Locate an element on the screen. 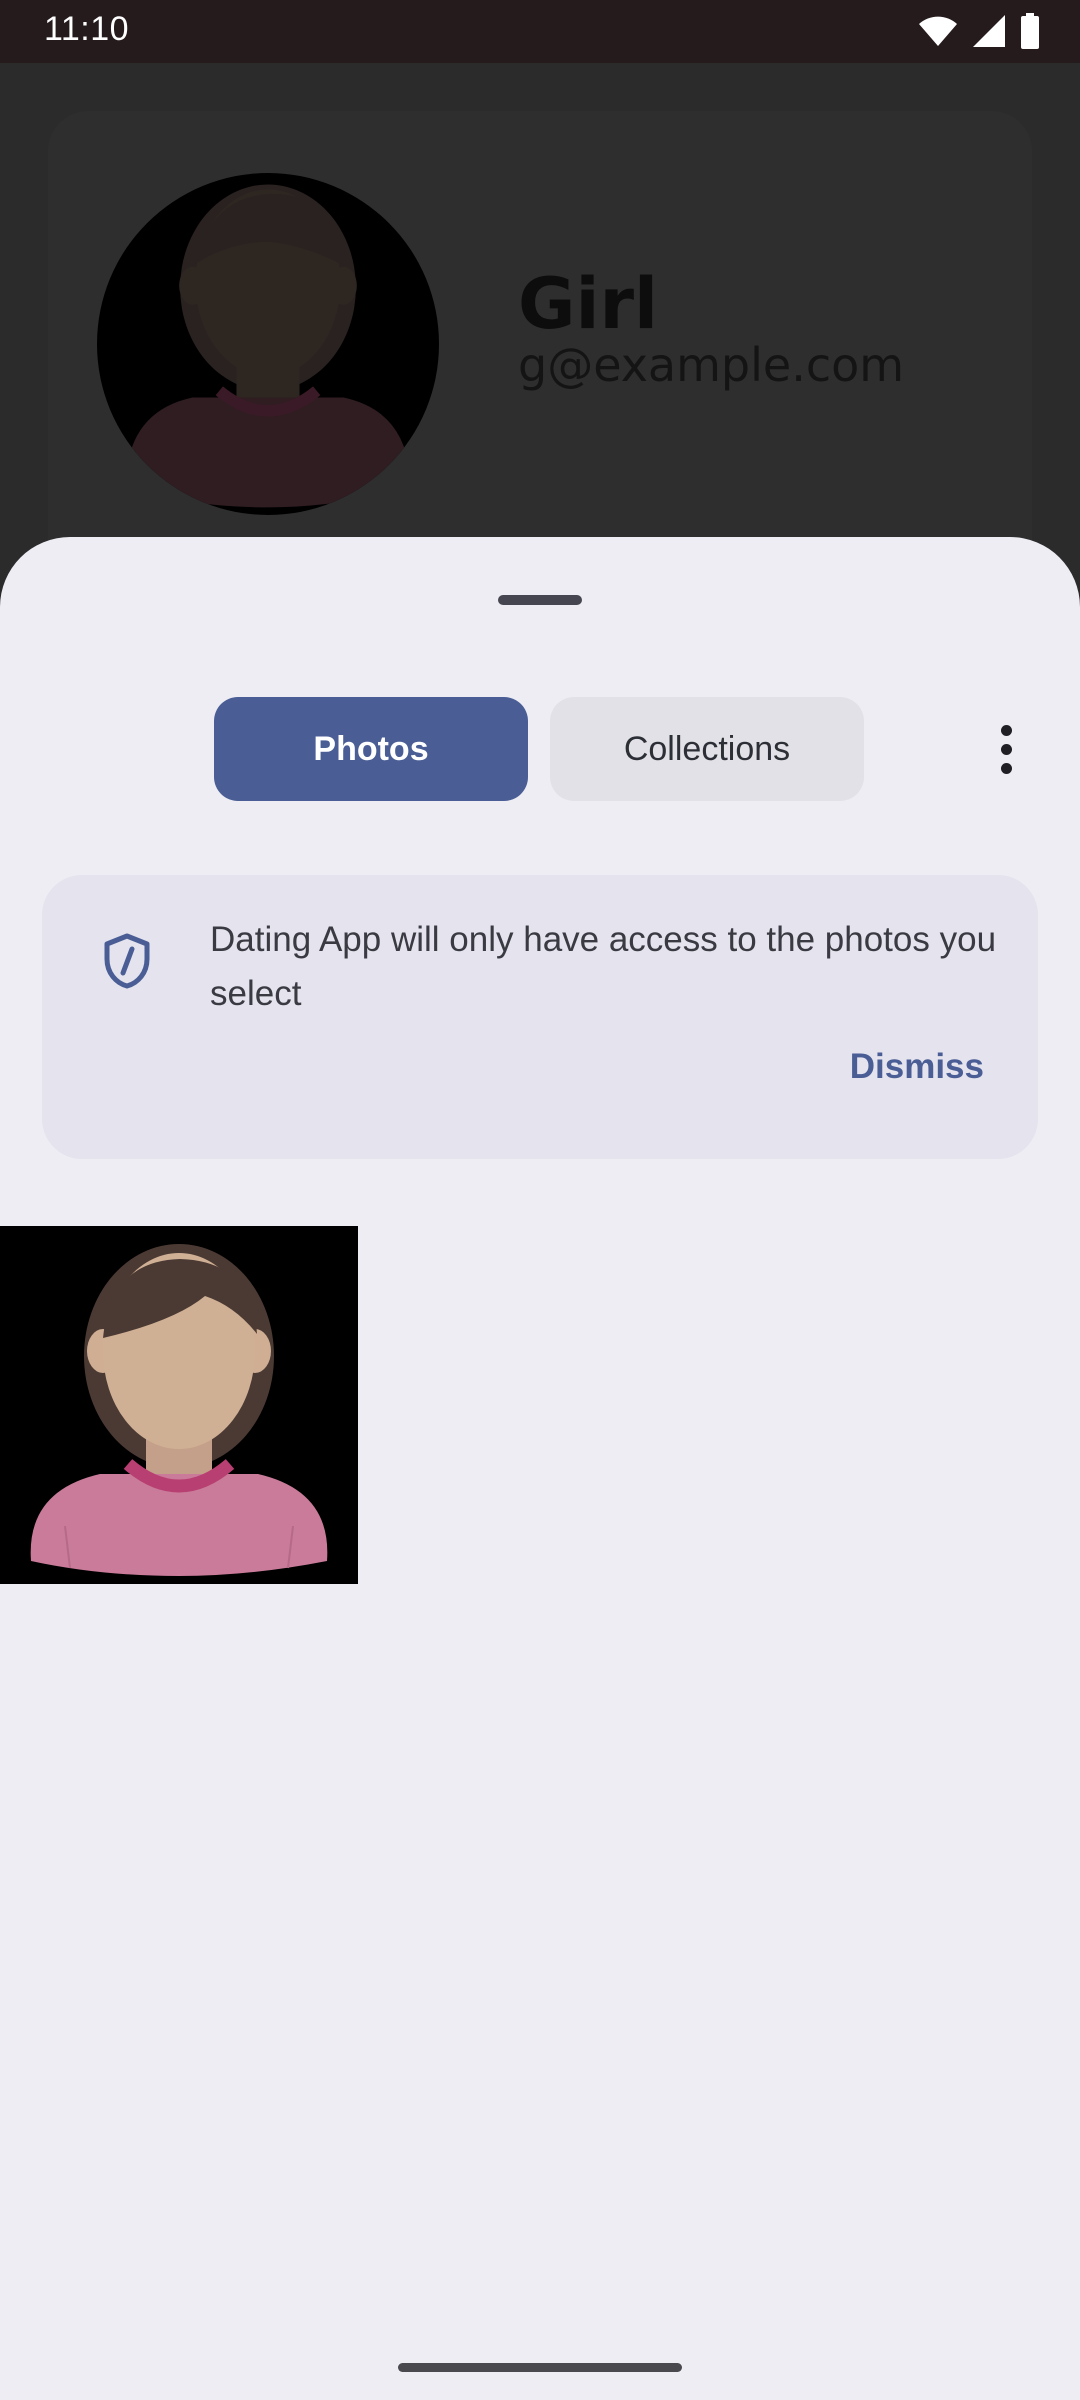 The height and width of the screenshot is (2400, 1080). tab-photos: Photos is located at coordinates (371, 749).